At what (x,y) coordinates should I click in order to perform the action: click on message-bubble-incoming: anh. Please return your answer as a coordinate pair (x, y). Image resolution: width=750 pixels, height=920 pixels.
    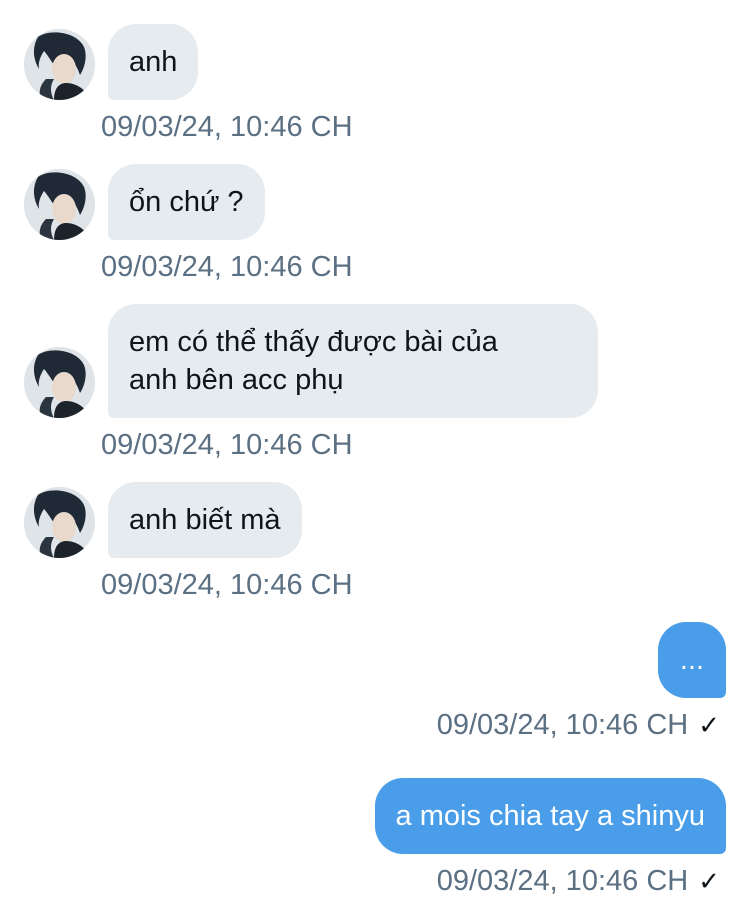
    Looking at the image, I should click on (153, 62).